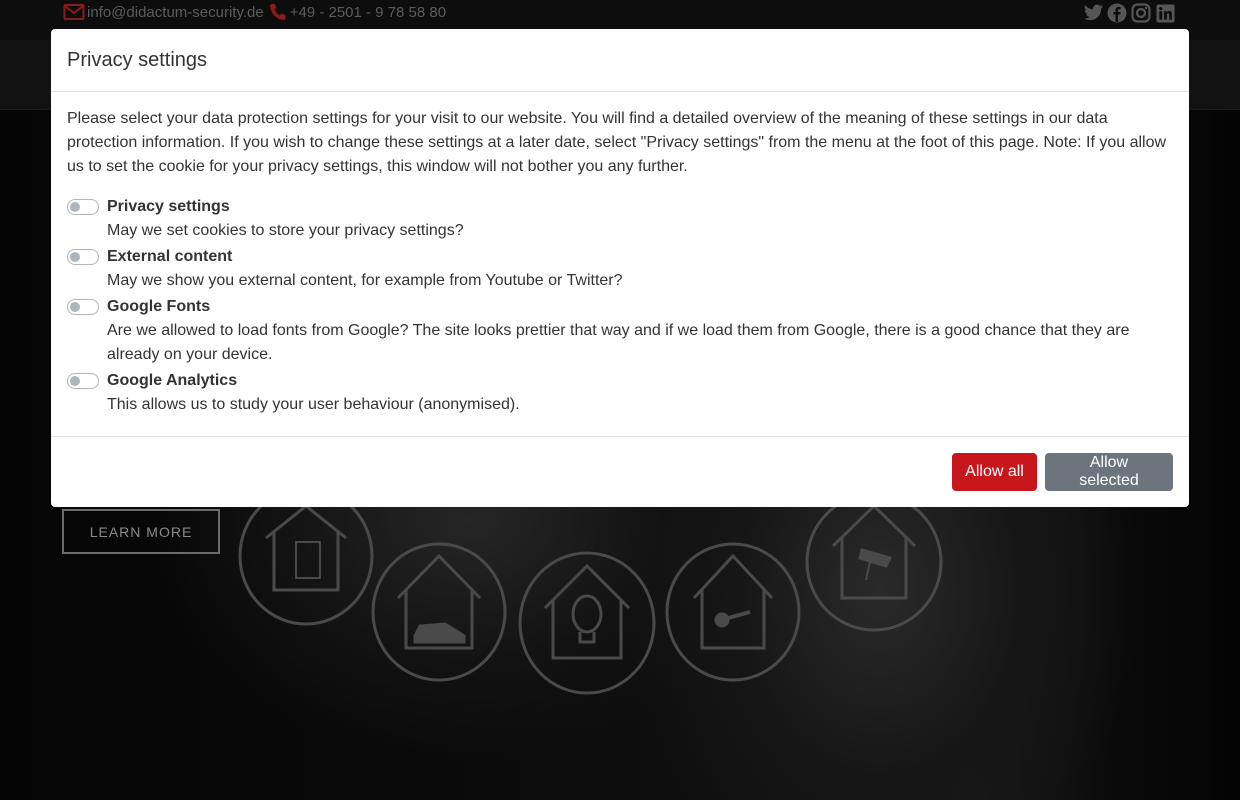 This screenshot has width=1240, height=800. I want to click on dialog-footer: Allow all Allow selected, so click(620, 471).